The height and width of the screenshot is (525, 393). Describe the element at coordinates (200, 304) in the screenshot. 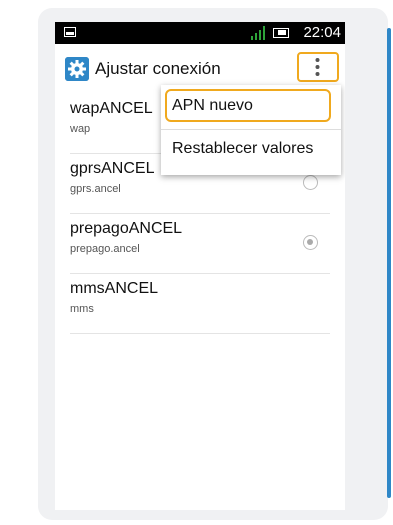

I see `apn-item-mmsancel: mmsANCEL mms` at that location.